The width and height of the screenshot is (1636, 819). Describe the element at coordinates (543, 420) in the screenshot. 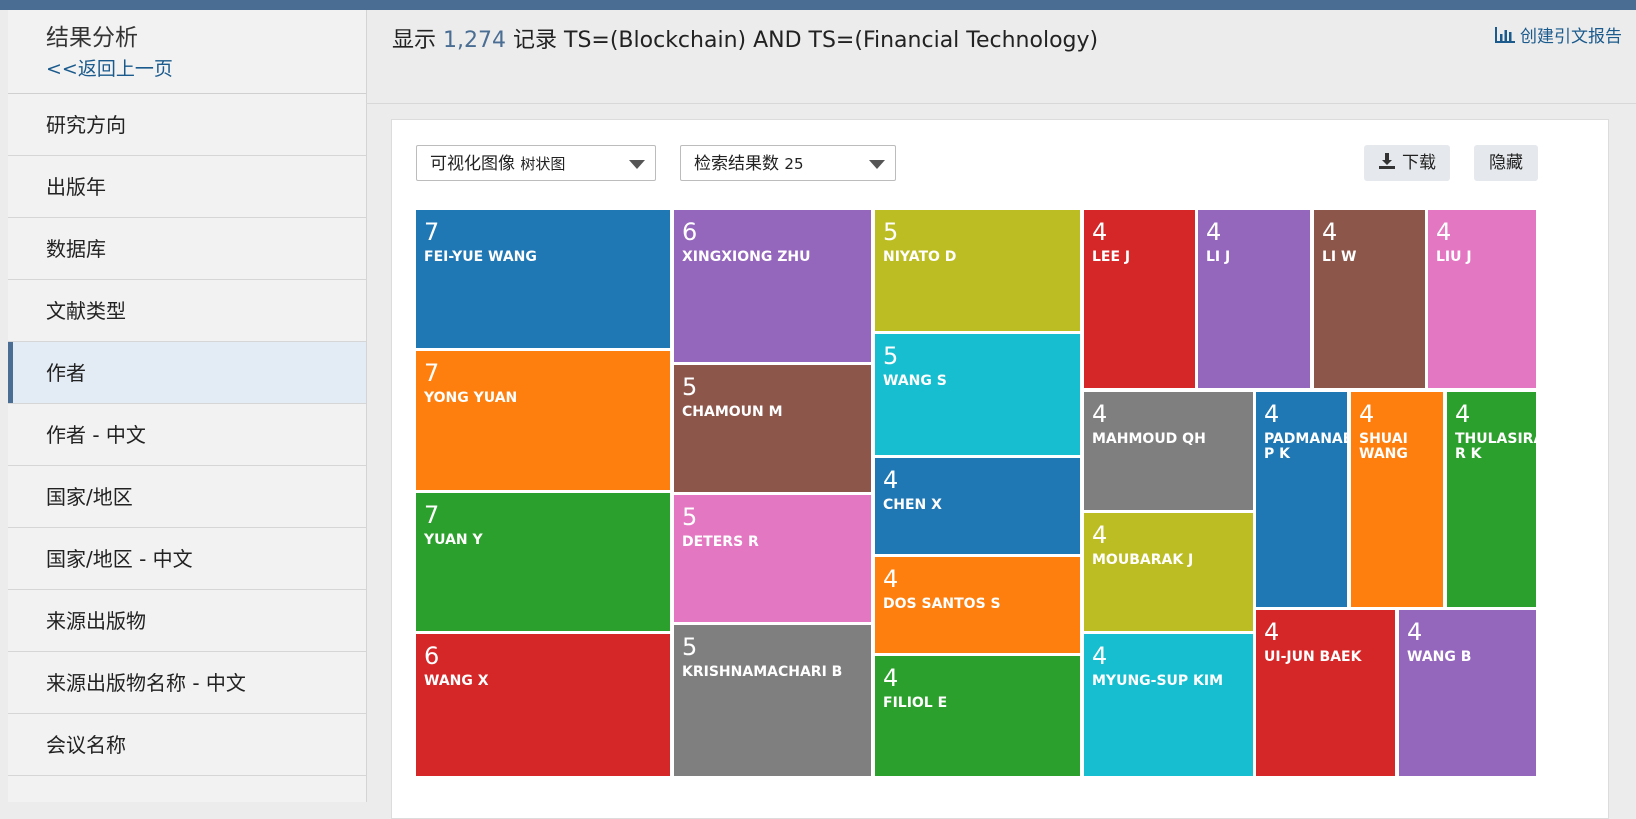

I see `treemap-cell: 7 YONG YUAN` at that location.